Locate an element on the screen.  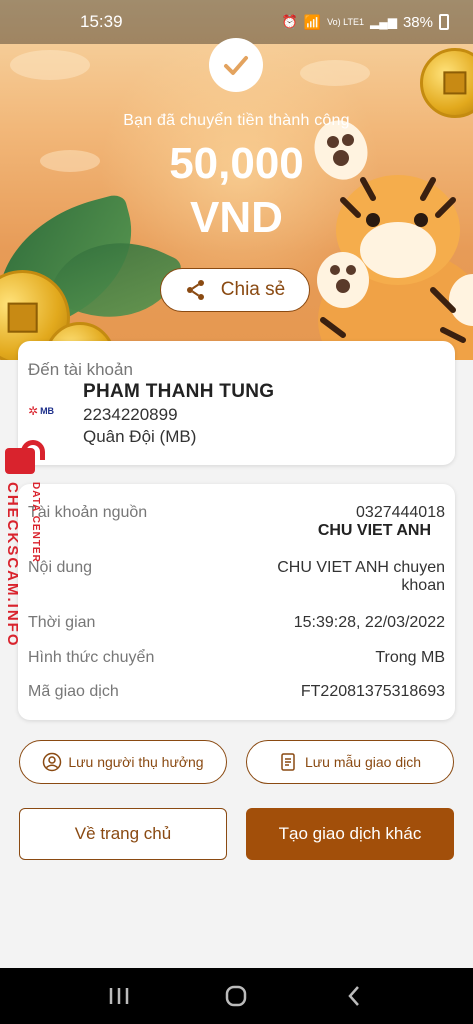
signal-icon: ▂▄▆ is located at coordinates (383, 22).